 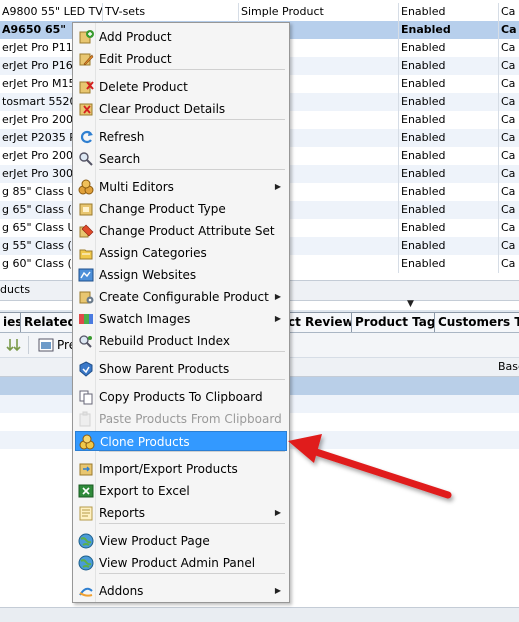 I want to click on tab-related-products: Related P, so click(x=49, y=322).